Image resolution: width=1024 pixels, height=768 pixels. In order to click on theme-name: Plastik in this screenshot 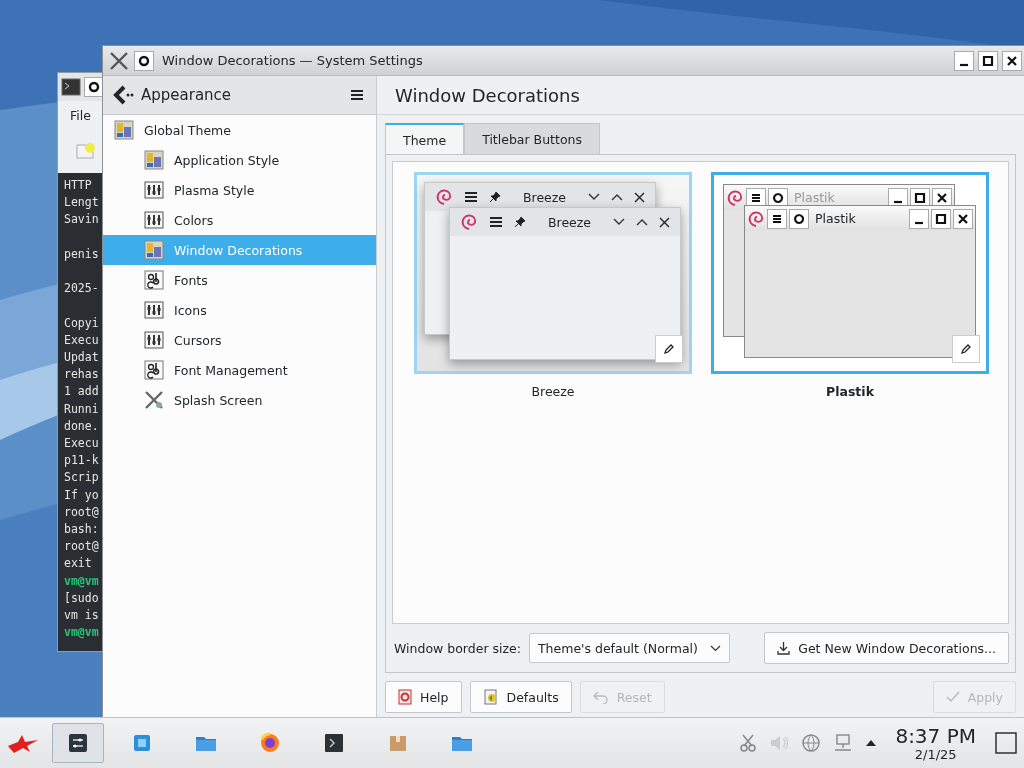, I will do `click(850, 391)`.